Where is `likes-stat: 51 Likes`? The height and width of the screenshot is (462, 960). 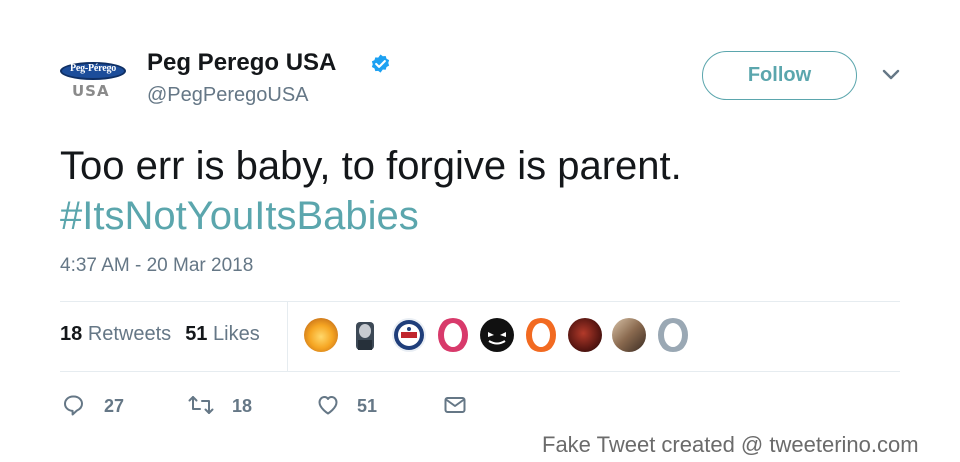 likes-stat: 51 Likes is located at coordinates (222, 334).